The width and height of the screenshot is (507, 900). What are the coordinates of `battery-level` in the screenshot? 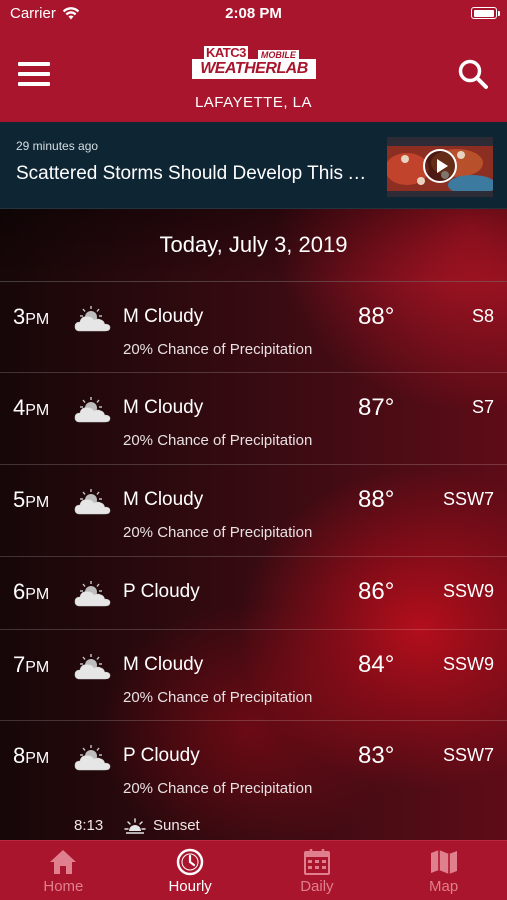 It's located at (483, 13).